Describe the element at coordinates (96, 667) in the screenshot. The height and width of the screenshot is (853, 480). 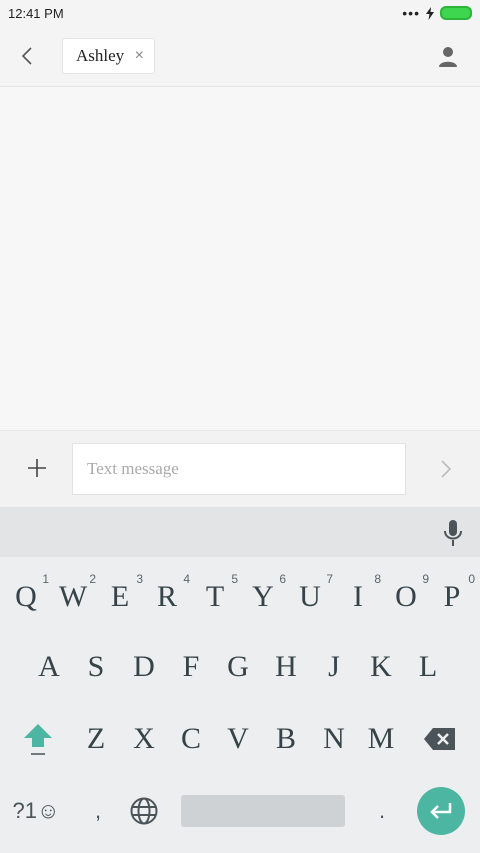
I see `key-s: S` at that location.